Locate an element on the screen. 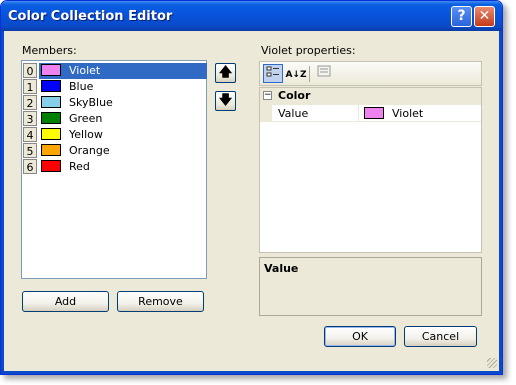 This screenshot has height=385, width=516. row-gutter is located at coordinates (266, 113).